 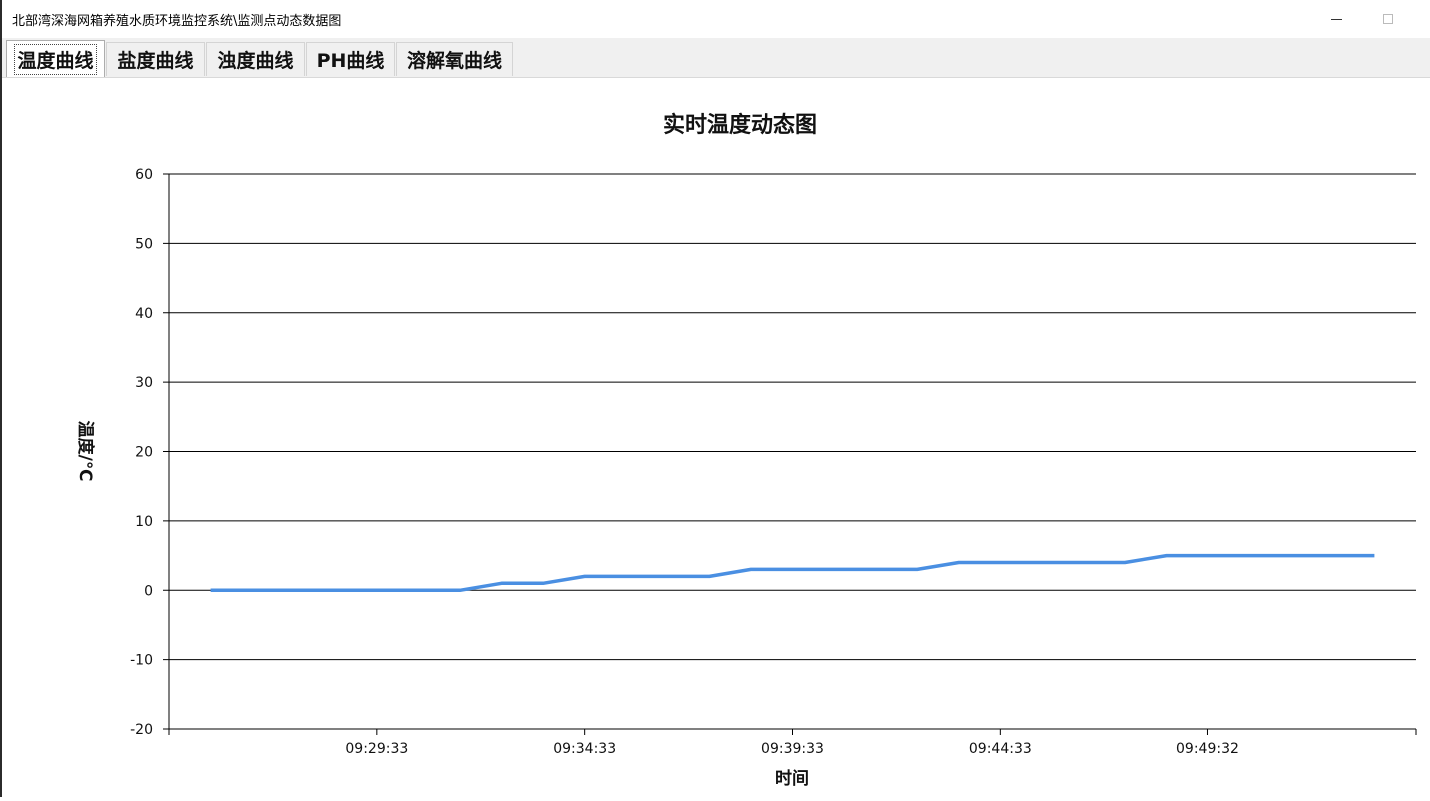 What do you see at coordinates (141, 730) in the screenshot?
I see `y-tick-label: -20` at bounding box center [141, 730].